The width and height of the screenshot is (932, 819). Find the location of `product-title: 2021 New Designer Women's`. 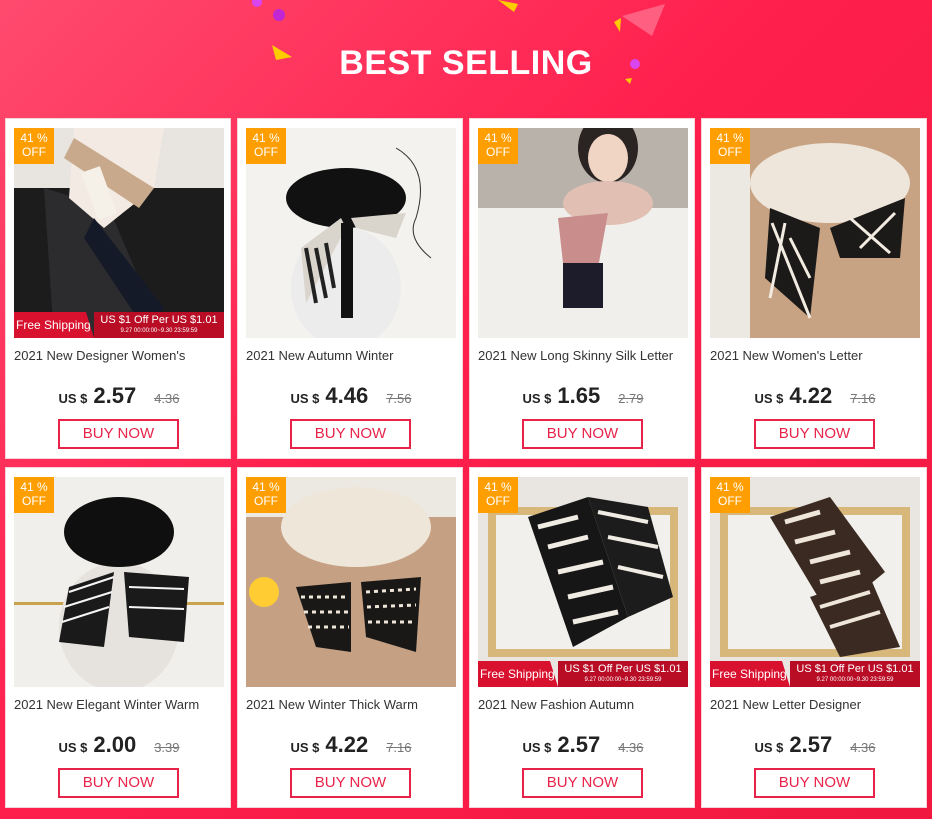

product-title: 2021 New Designer Women's is located at coordinates (120, 355).